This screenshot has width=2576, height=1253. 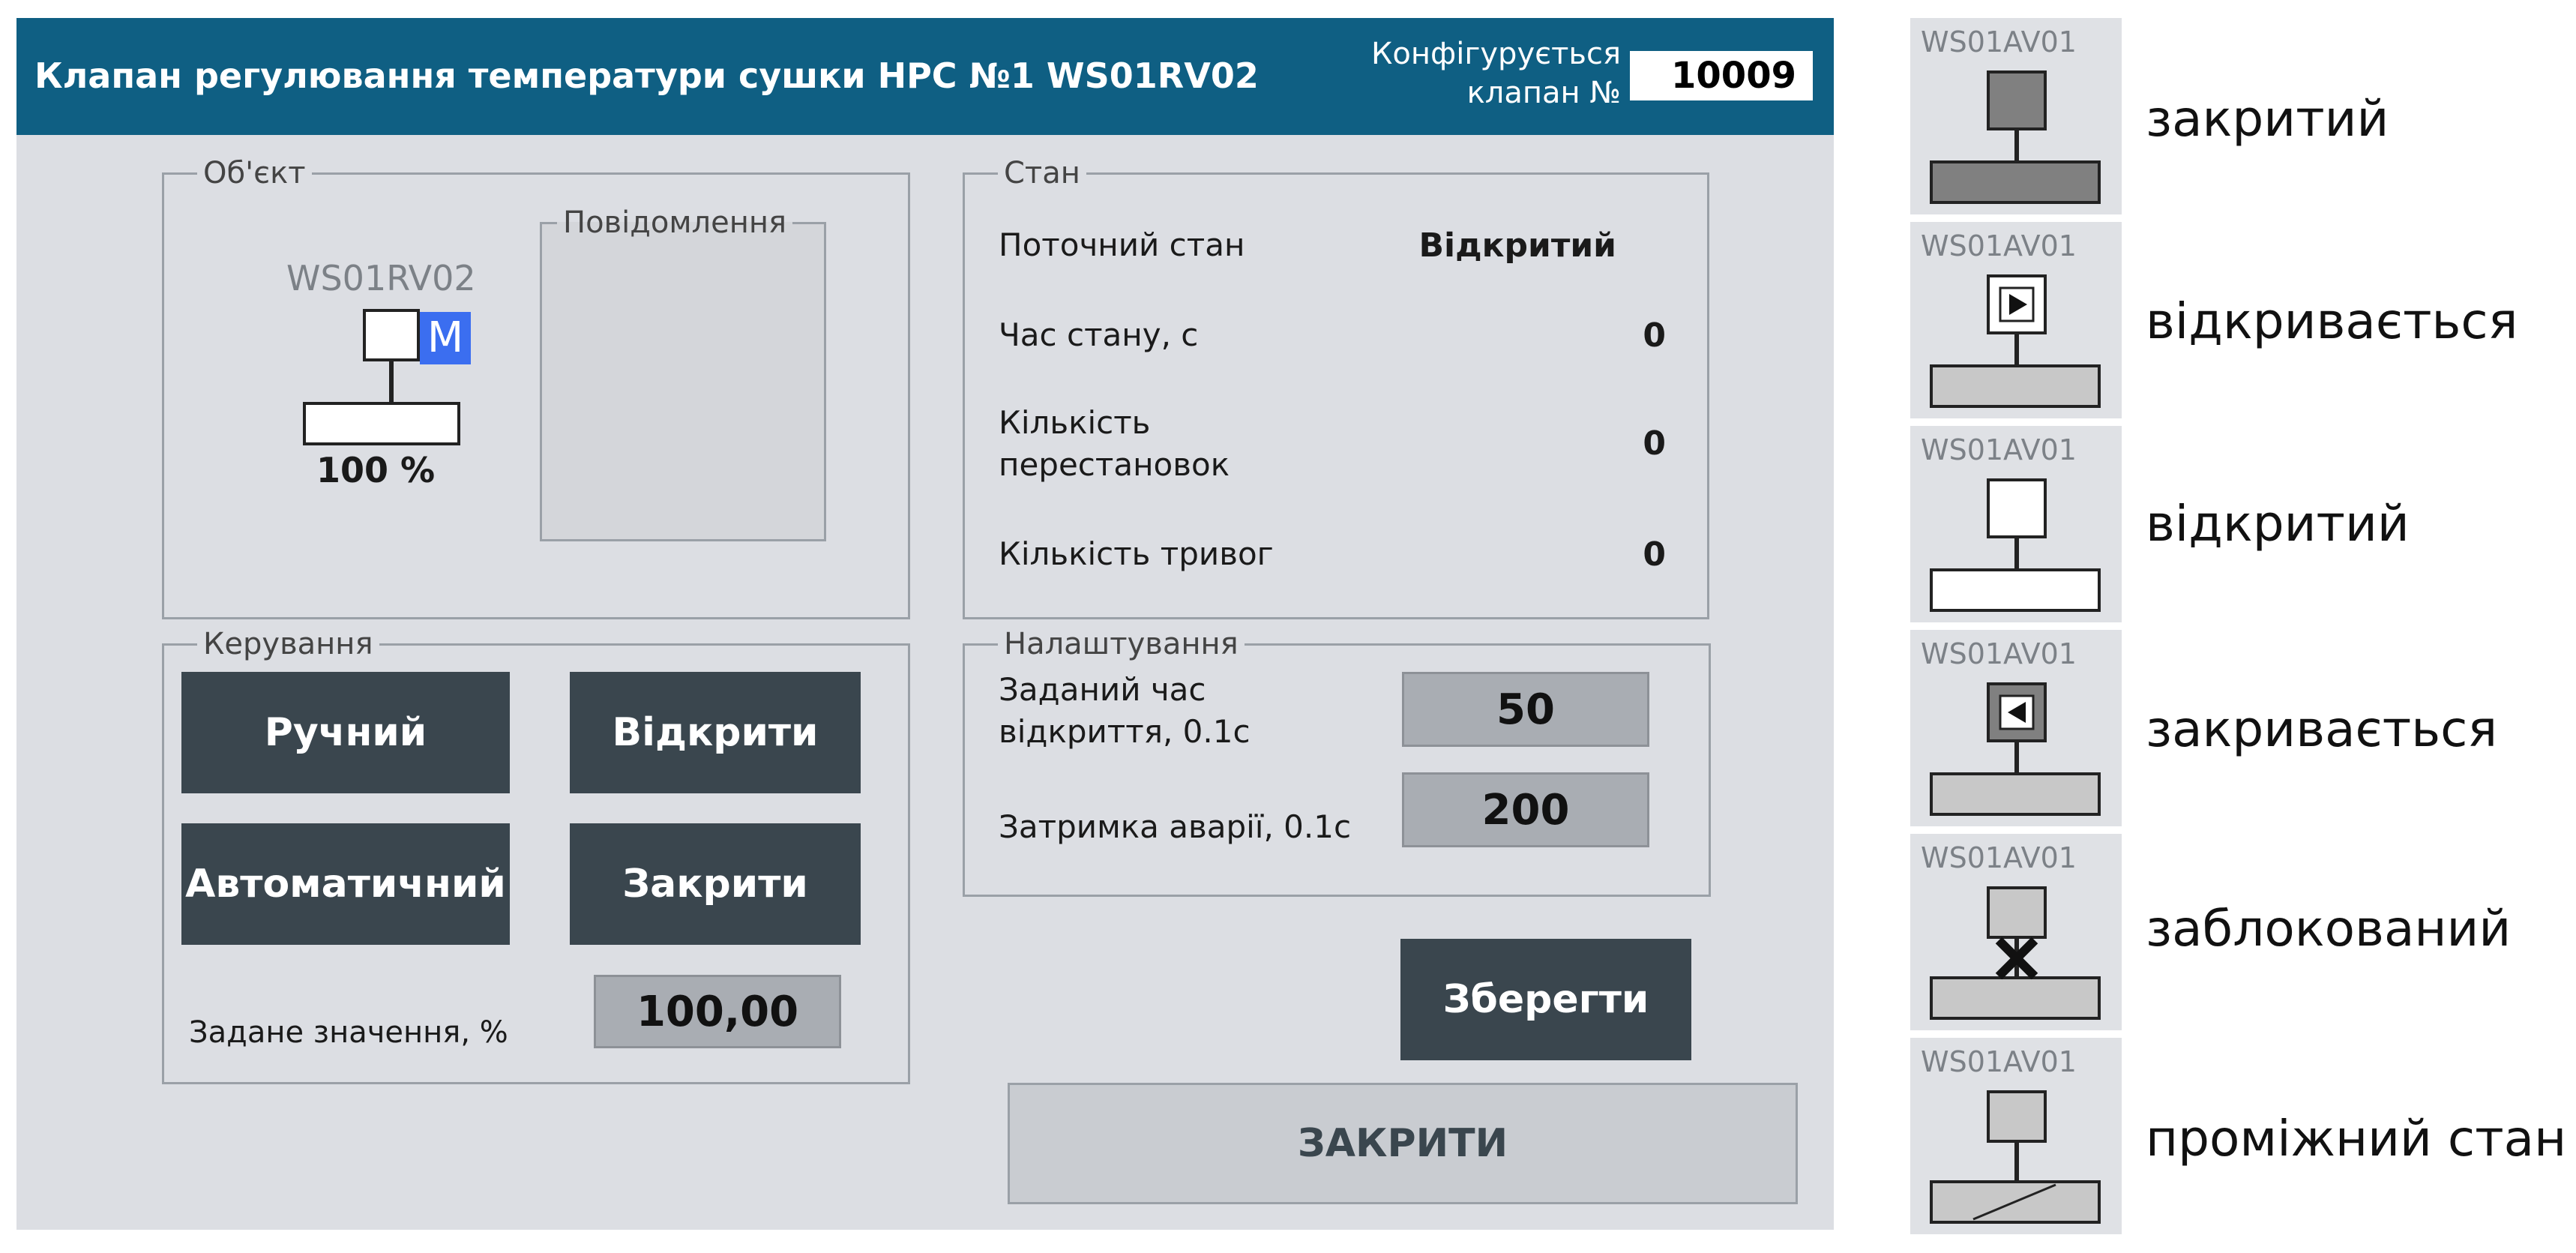 I want to click on current-state-value: Відкритий, so click(x=1517, y=245).